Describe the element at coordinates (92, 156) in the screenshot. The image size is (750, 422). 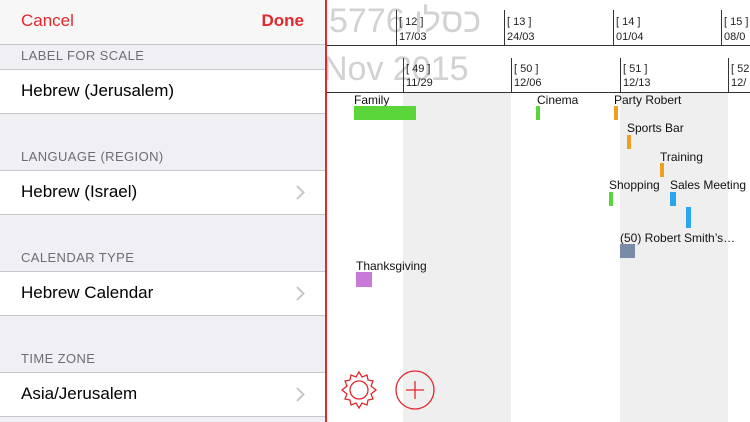
I see `section-header-language-region: LANGUAGE (REGION)` at that location.